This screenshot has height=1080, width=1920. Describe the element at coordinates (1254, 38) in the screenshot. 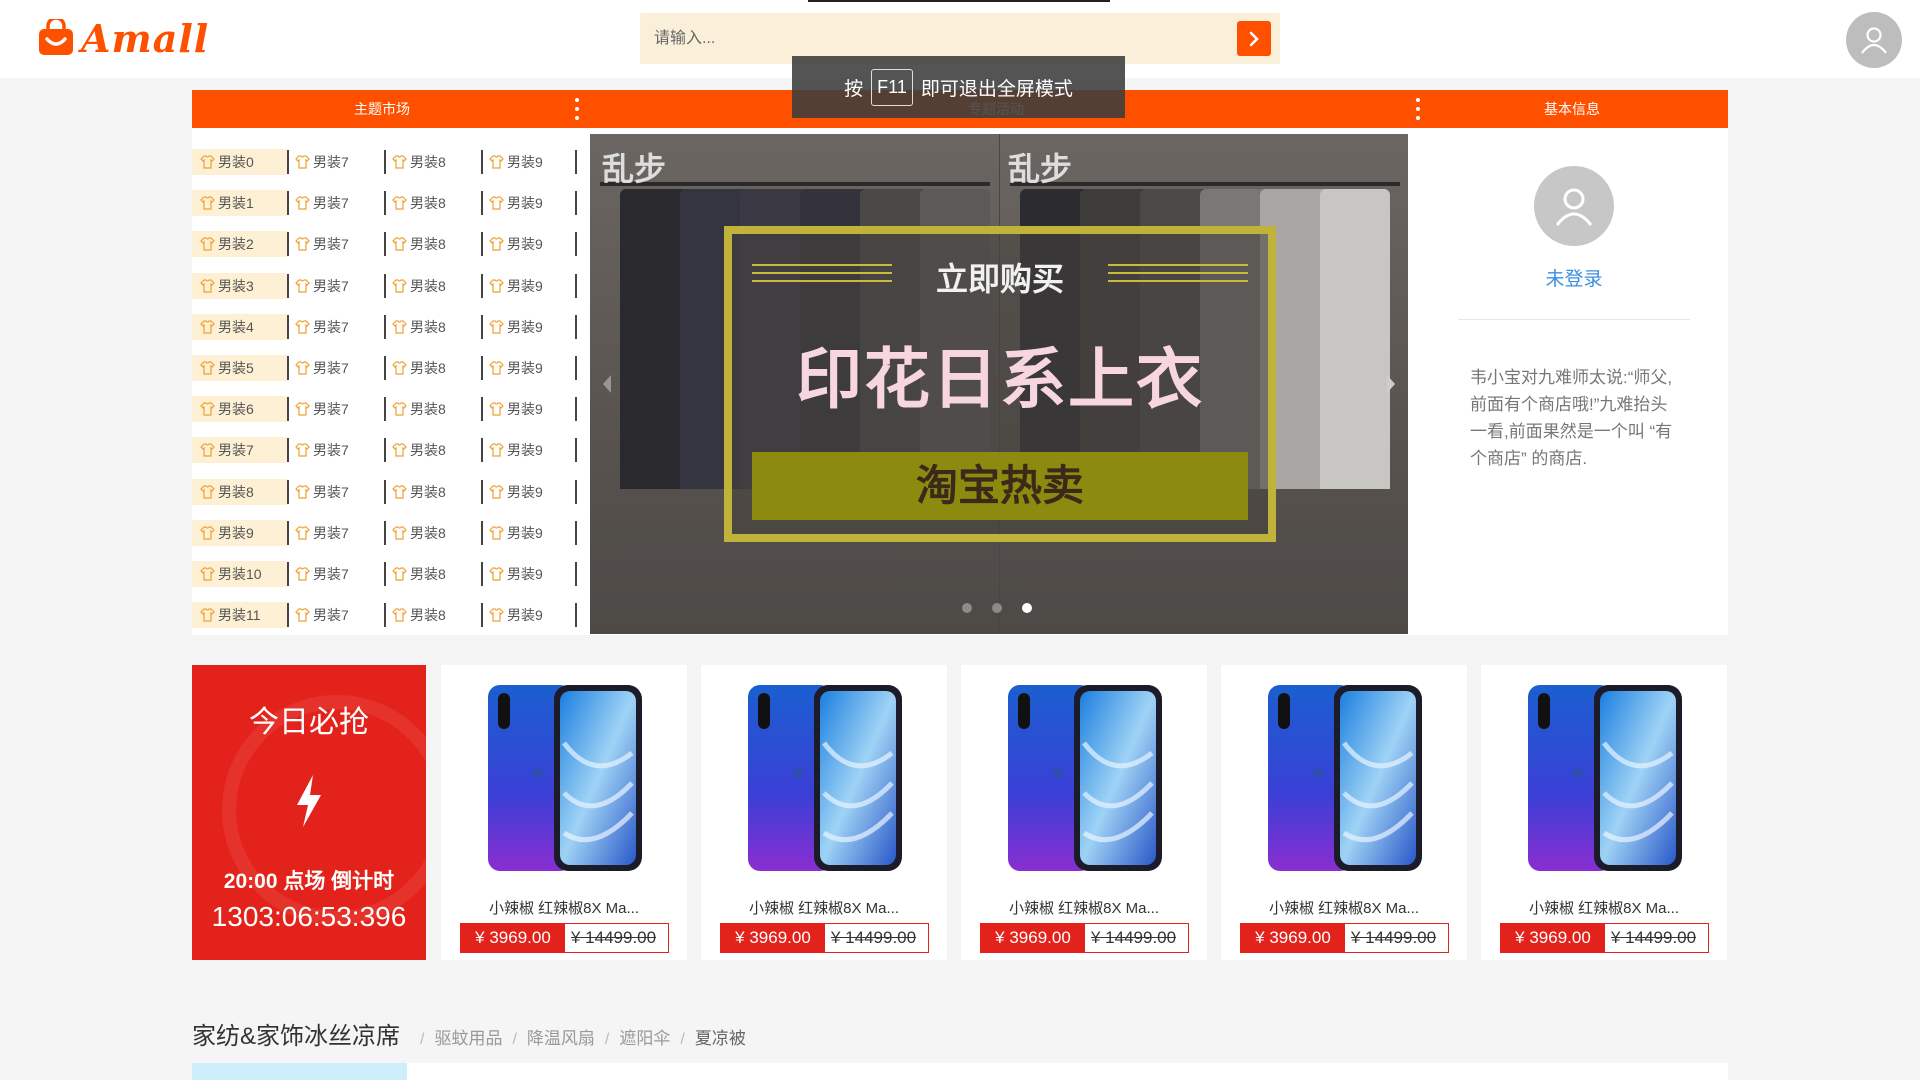

I see `search-button` at that location.